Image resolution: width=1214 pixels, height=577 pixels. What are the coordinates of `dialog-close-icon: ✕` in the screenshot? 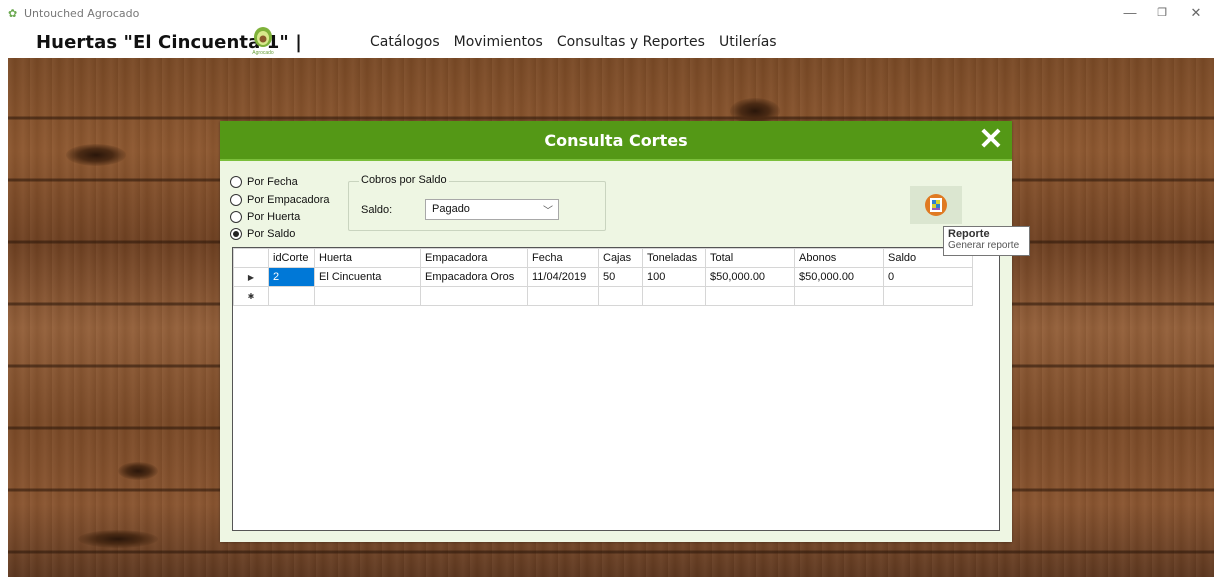 It's located at (991, 140).